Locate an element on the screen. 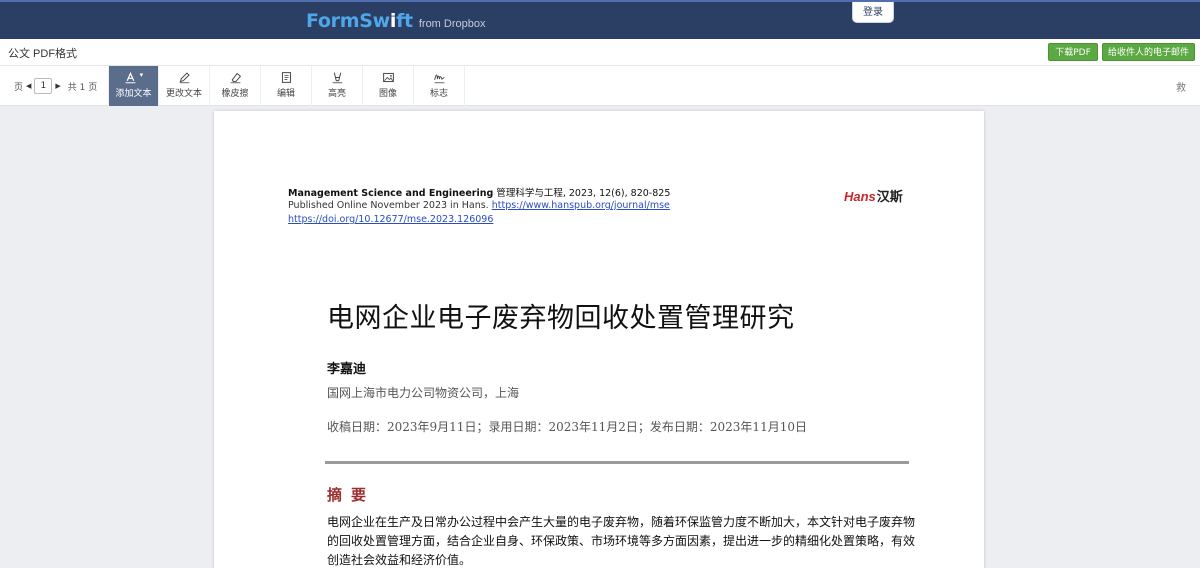 Image resolution: width=1200 pixels, height=568 pixels. tool-label: 标志 is located at coordinates (438, 94).